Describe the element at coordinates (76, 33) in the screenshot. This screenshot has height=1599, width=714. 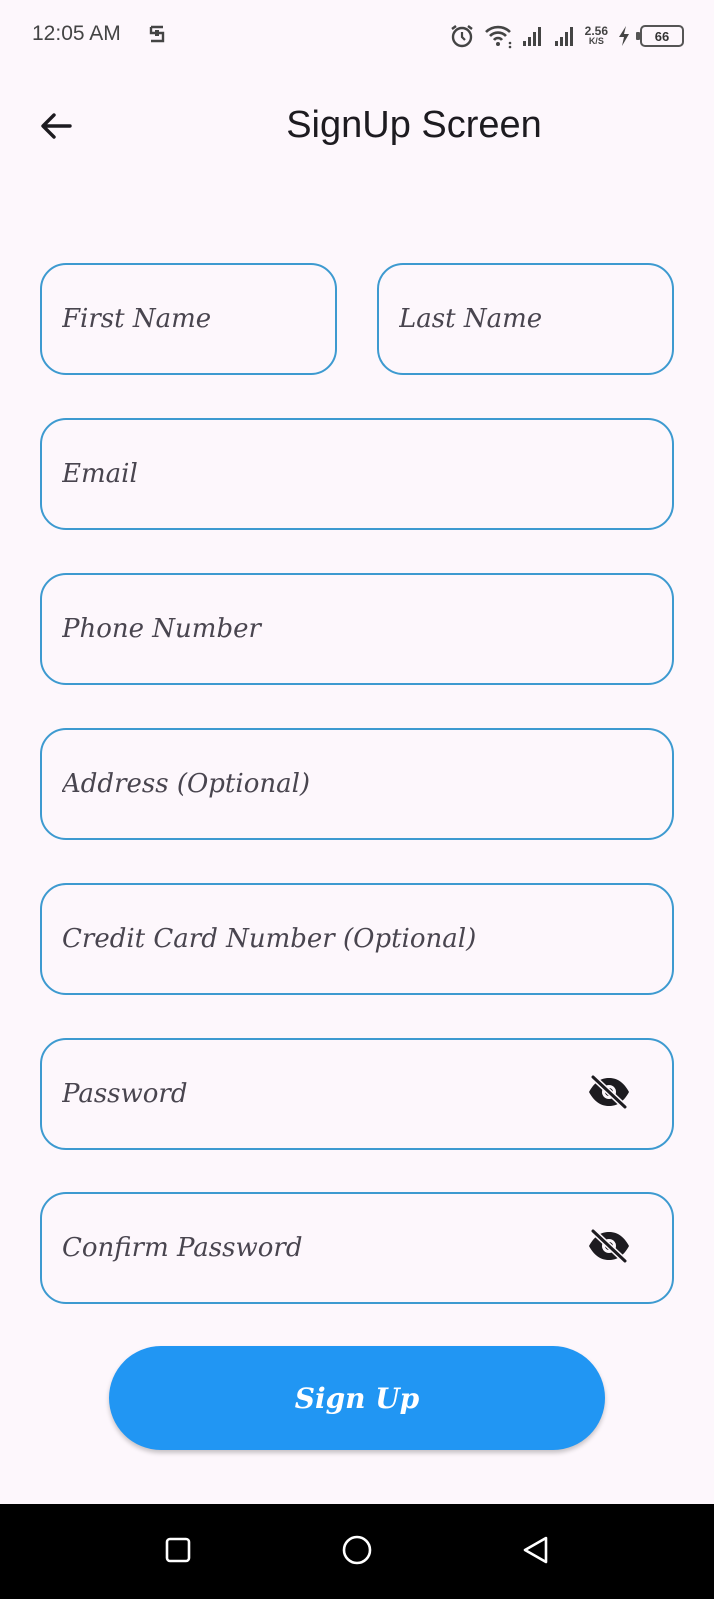
I see `status-time: 12:05 AM` at that location.